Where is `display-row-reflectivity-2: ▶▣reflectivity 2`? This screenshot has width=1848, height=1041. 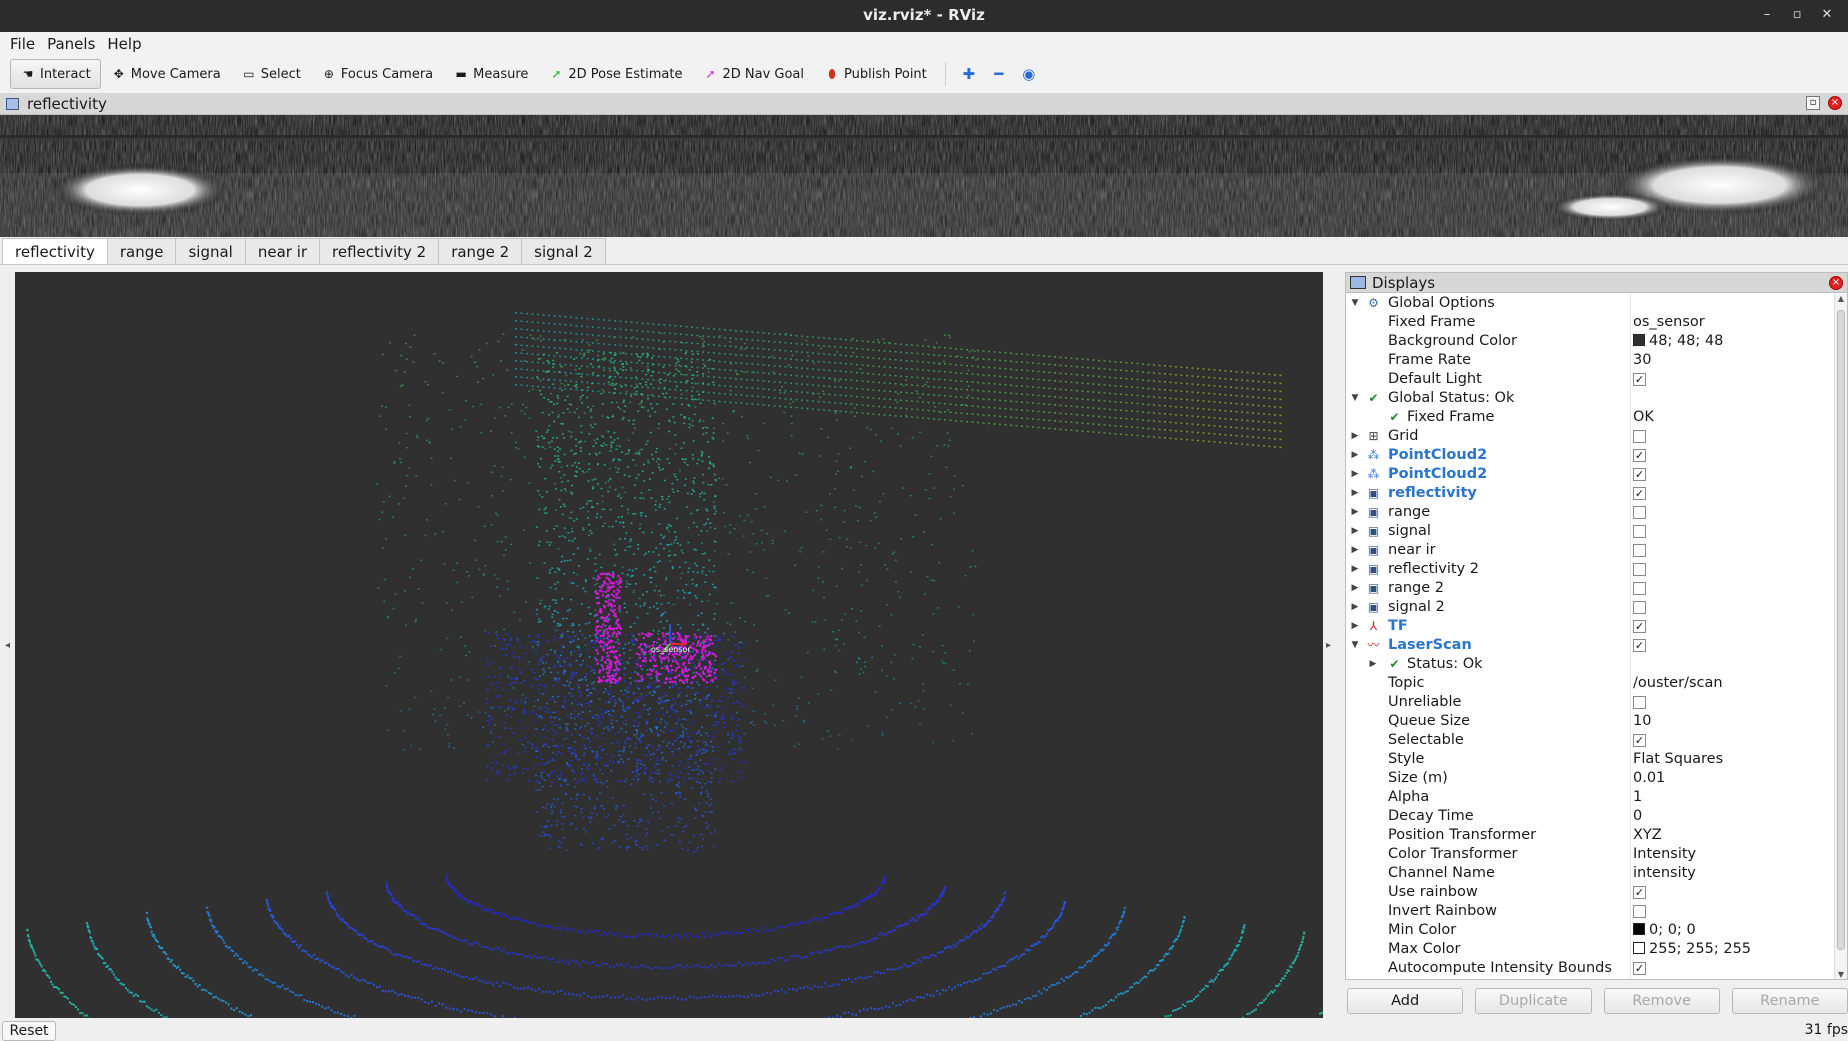 display-row-reflectivity-2: ▶▣reflectivity 2 is located at coordinates (1590, 569).